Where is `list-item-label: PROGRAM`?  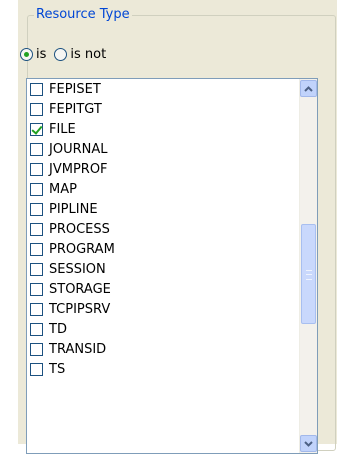 list-item-label: PROGRAM is located at coordinates (82, 249).